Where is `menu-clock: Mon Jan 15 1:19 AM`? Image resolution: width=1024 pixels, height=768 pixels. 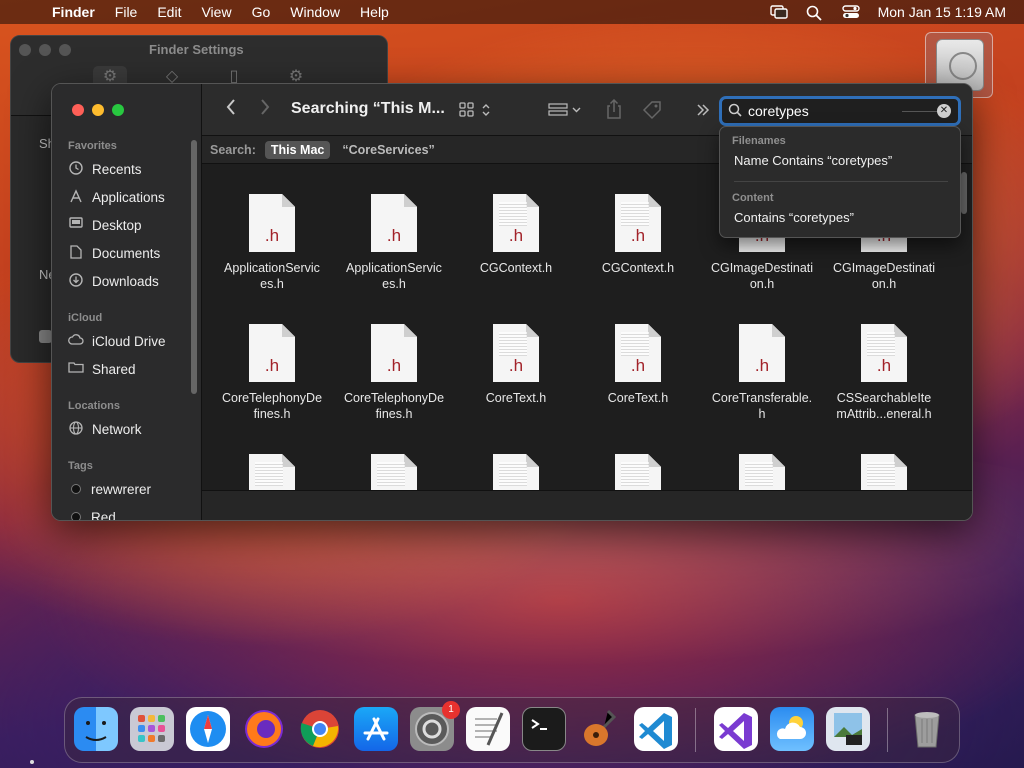 menu-clock: Mon Jan 15 1:19 AM is located at coordinates (942, 12).